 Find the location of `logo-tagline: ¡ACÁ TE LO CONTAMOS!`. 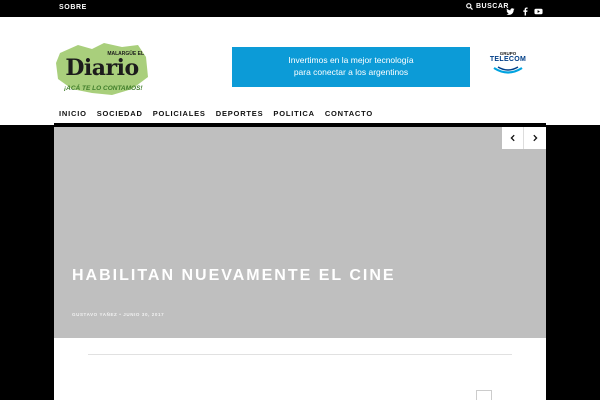

logo-tagline: ¡ACÁ TE LO CONTAMOS! is located at coordinates (103, 88).